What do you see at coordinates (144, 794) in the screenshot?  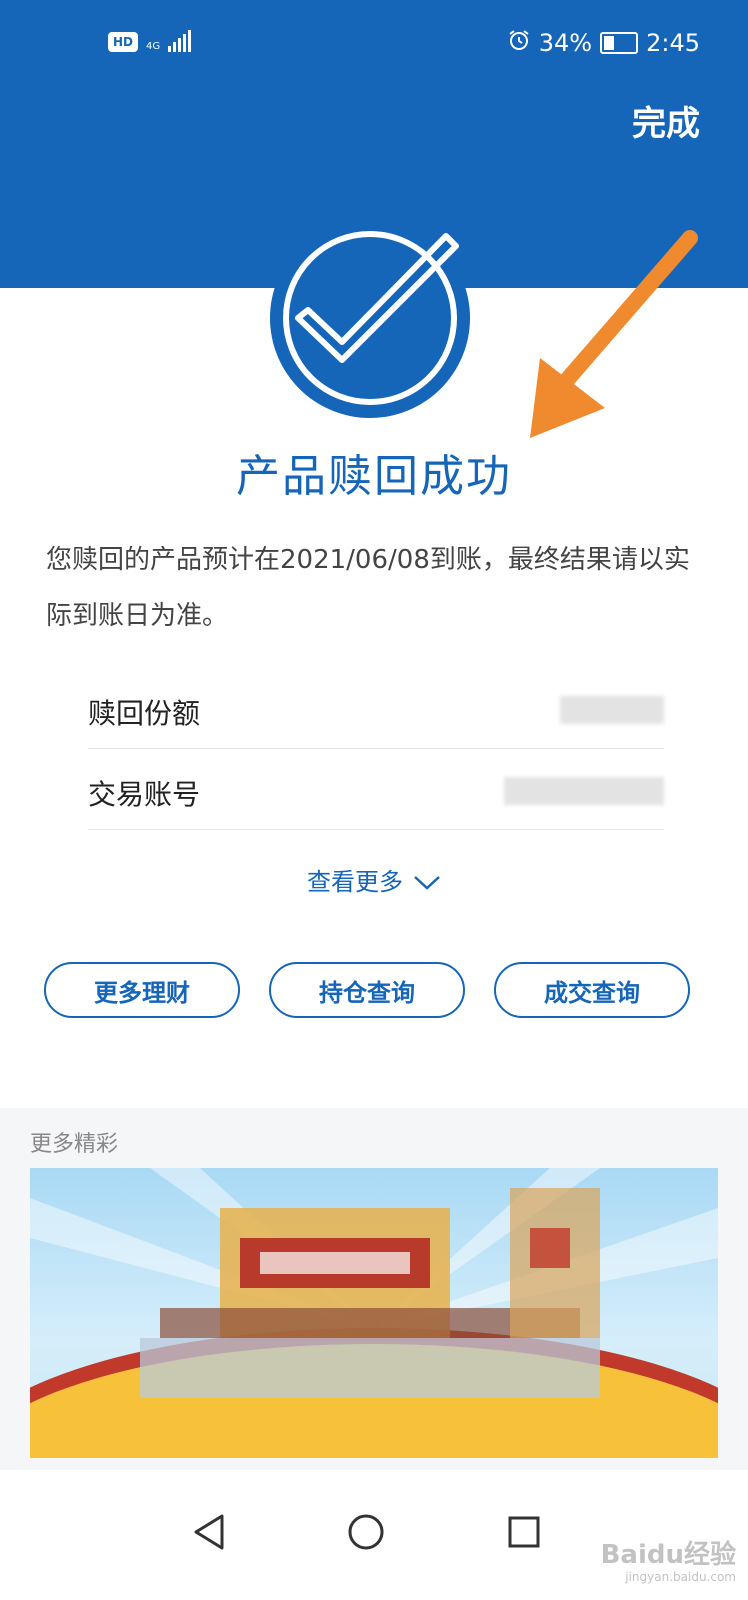 I see `detail-label: 交易账号` at bounding box center [144, 794].